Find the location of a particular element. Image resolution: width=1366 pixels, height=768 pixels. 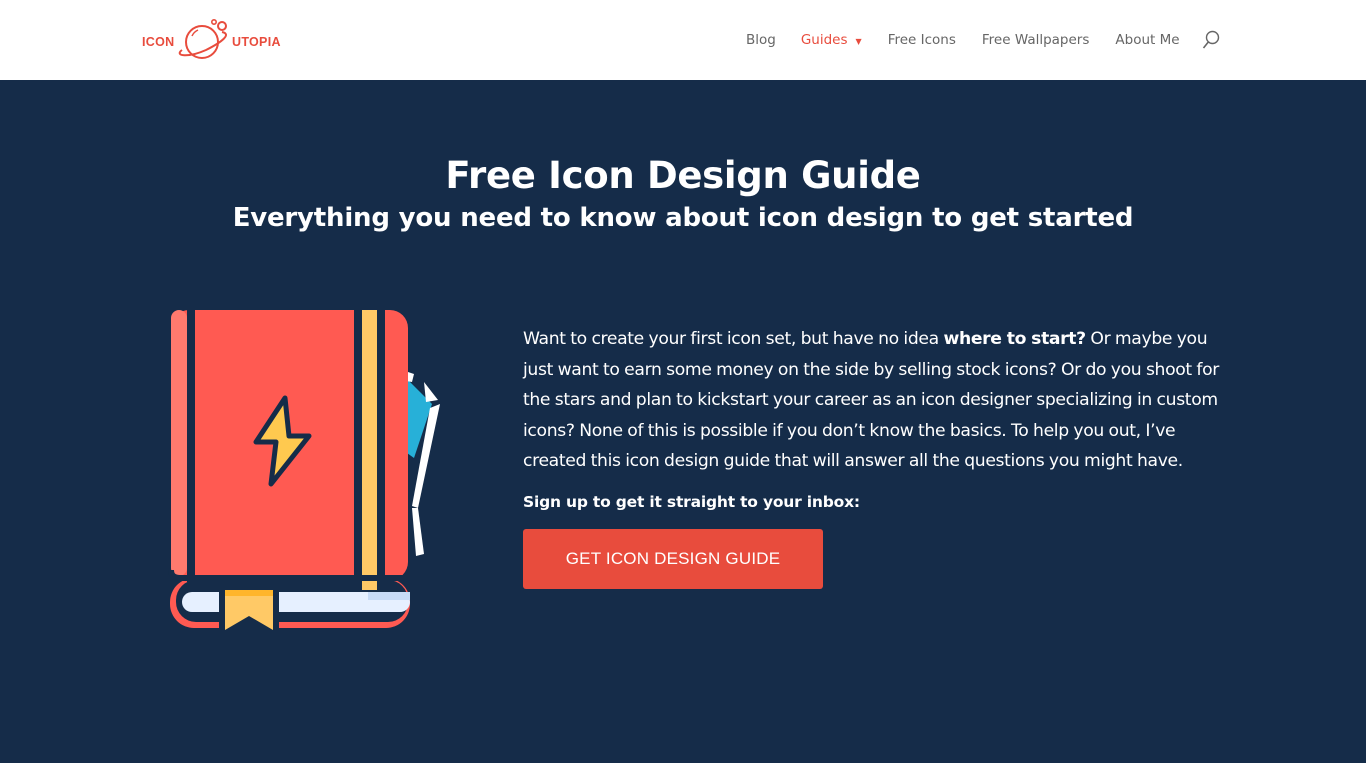

nav-label: Blog is located at coordinates (761, 40).